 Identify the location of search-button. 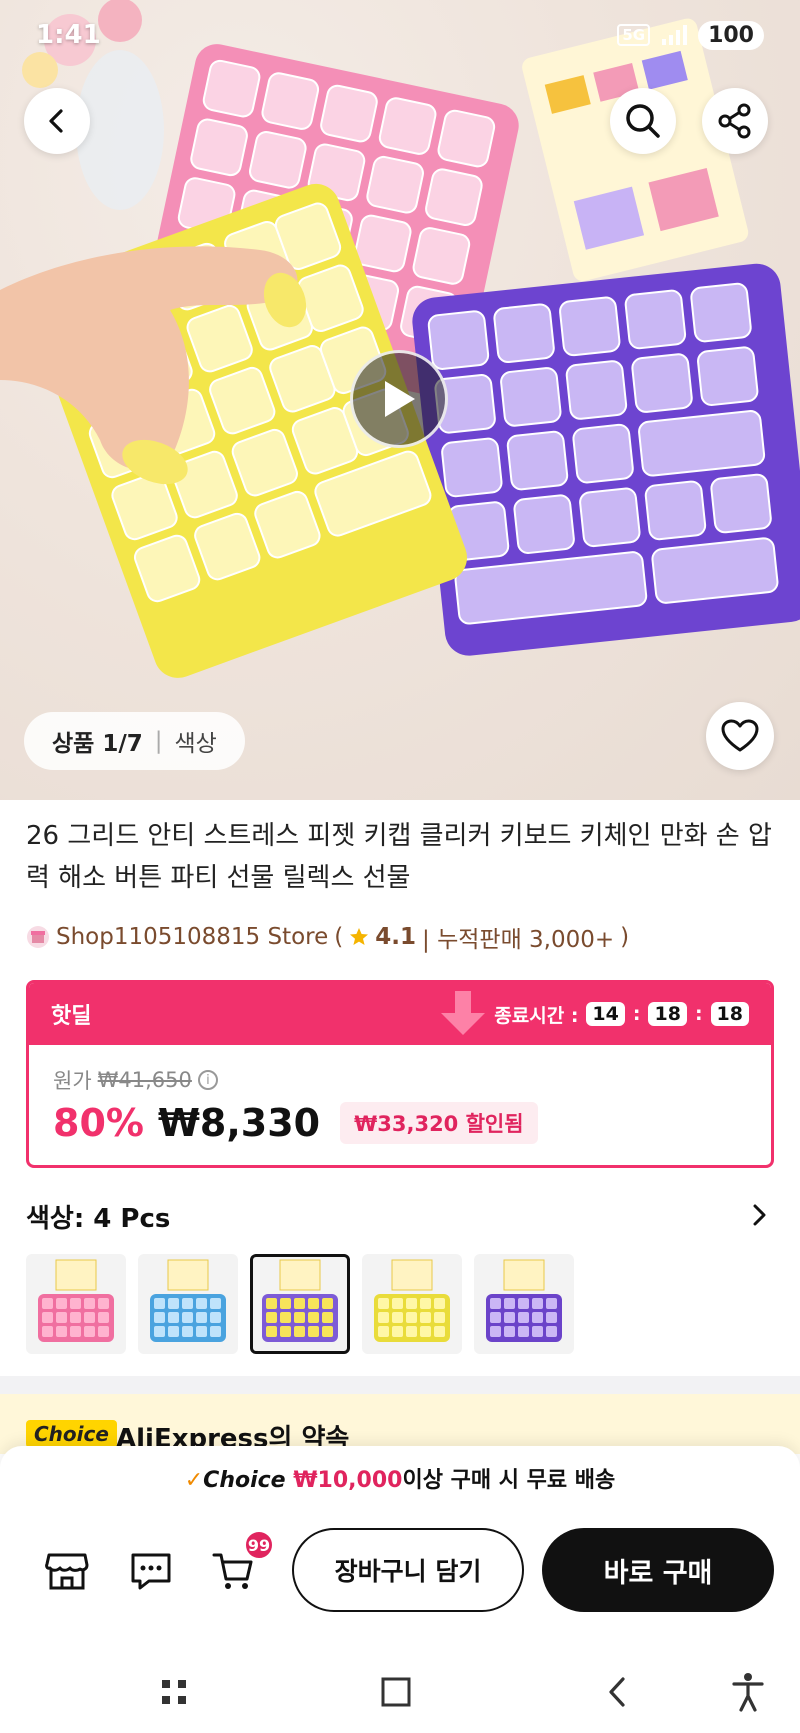
(643, 121).